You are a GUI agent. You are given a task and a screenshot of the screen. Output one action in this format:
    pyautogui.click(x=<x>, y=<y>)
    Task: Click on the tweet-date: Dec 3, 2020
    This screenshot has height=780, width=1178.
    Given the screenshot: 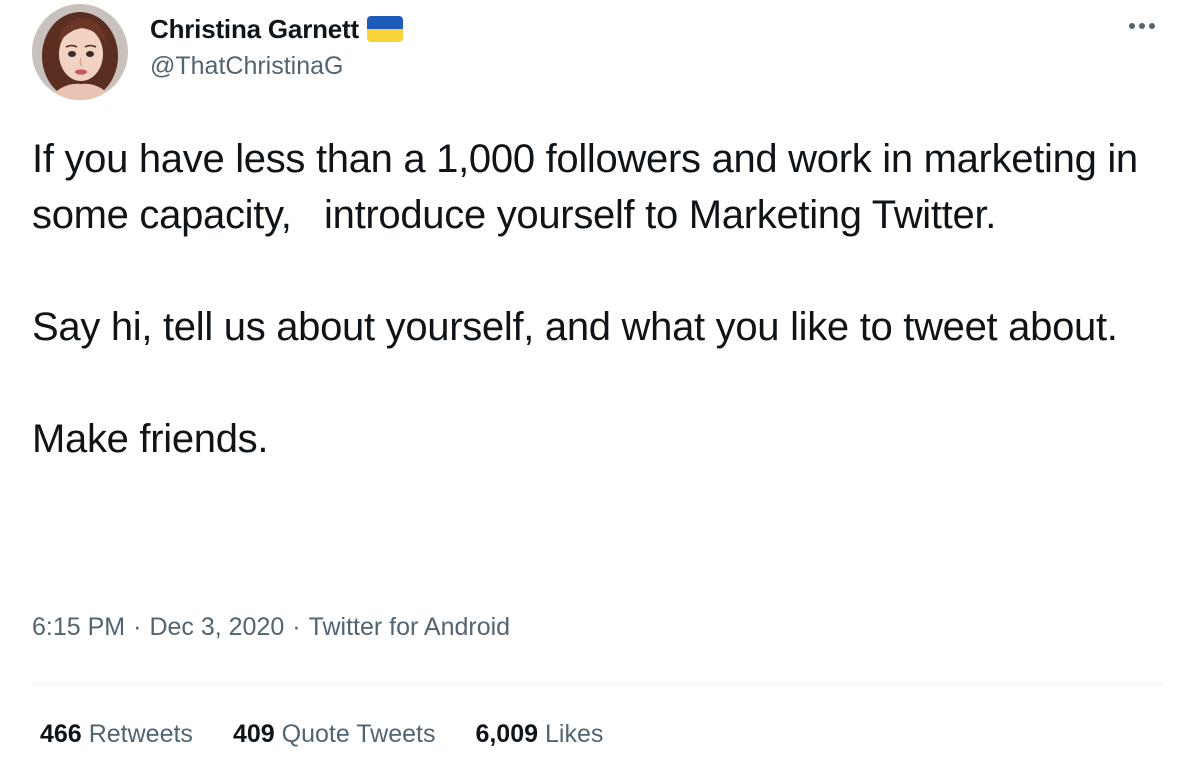 What is the action you would take?
    pyautogui.click(x=216, y=627)
    